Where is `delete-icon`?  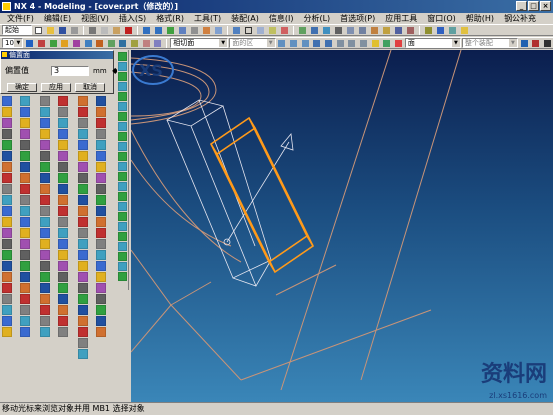
delete-icon is located at coordinates (128, 30).